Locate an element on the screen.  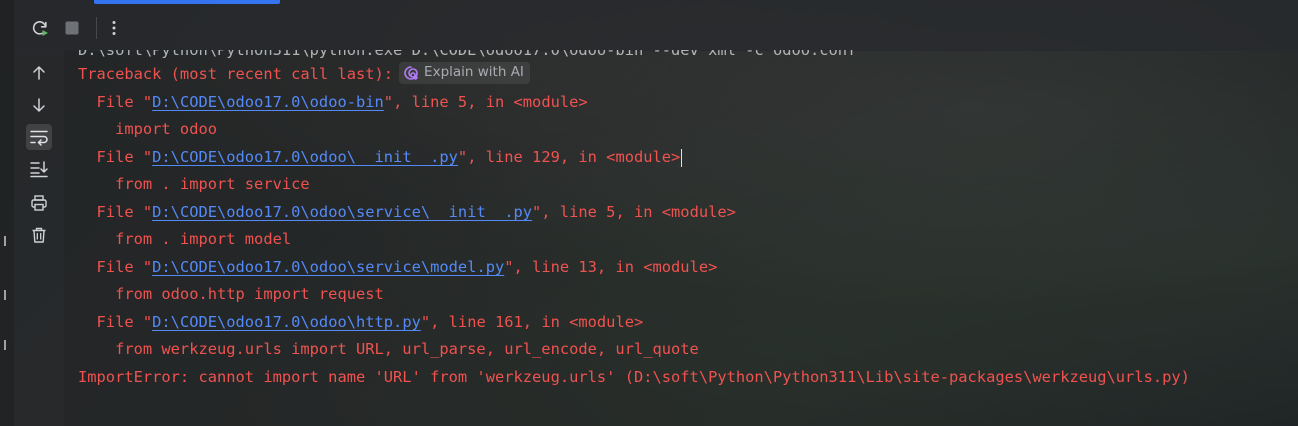
print-button is located at coordinates (39, 203).